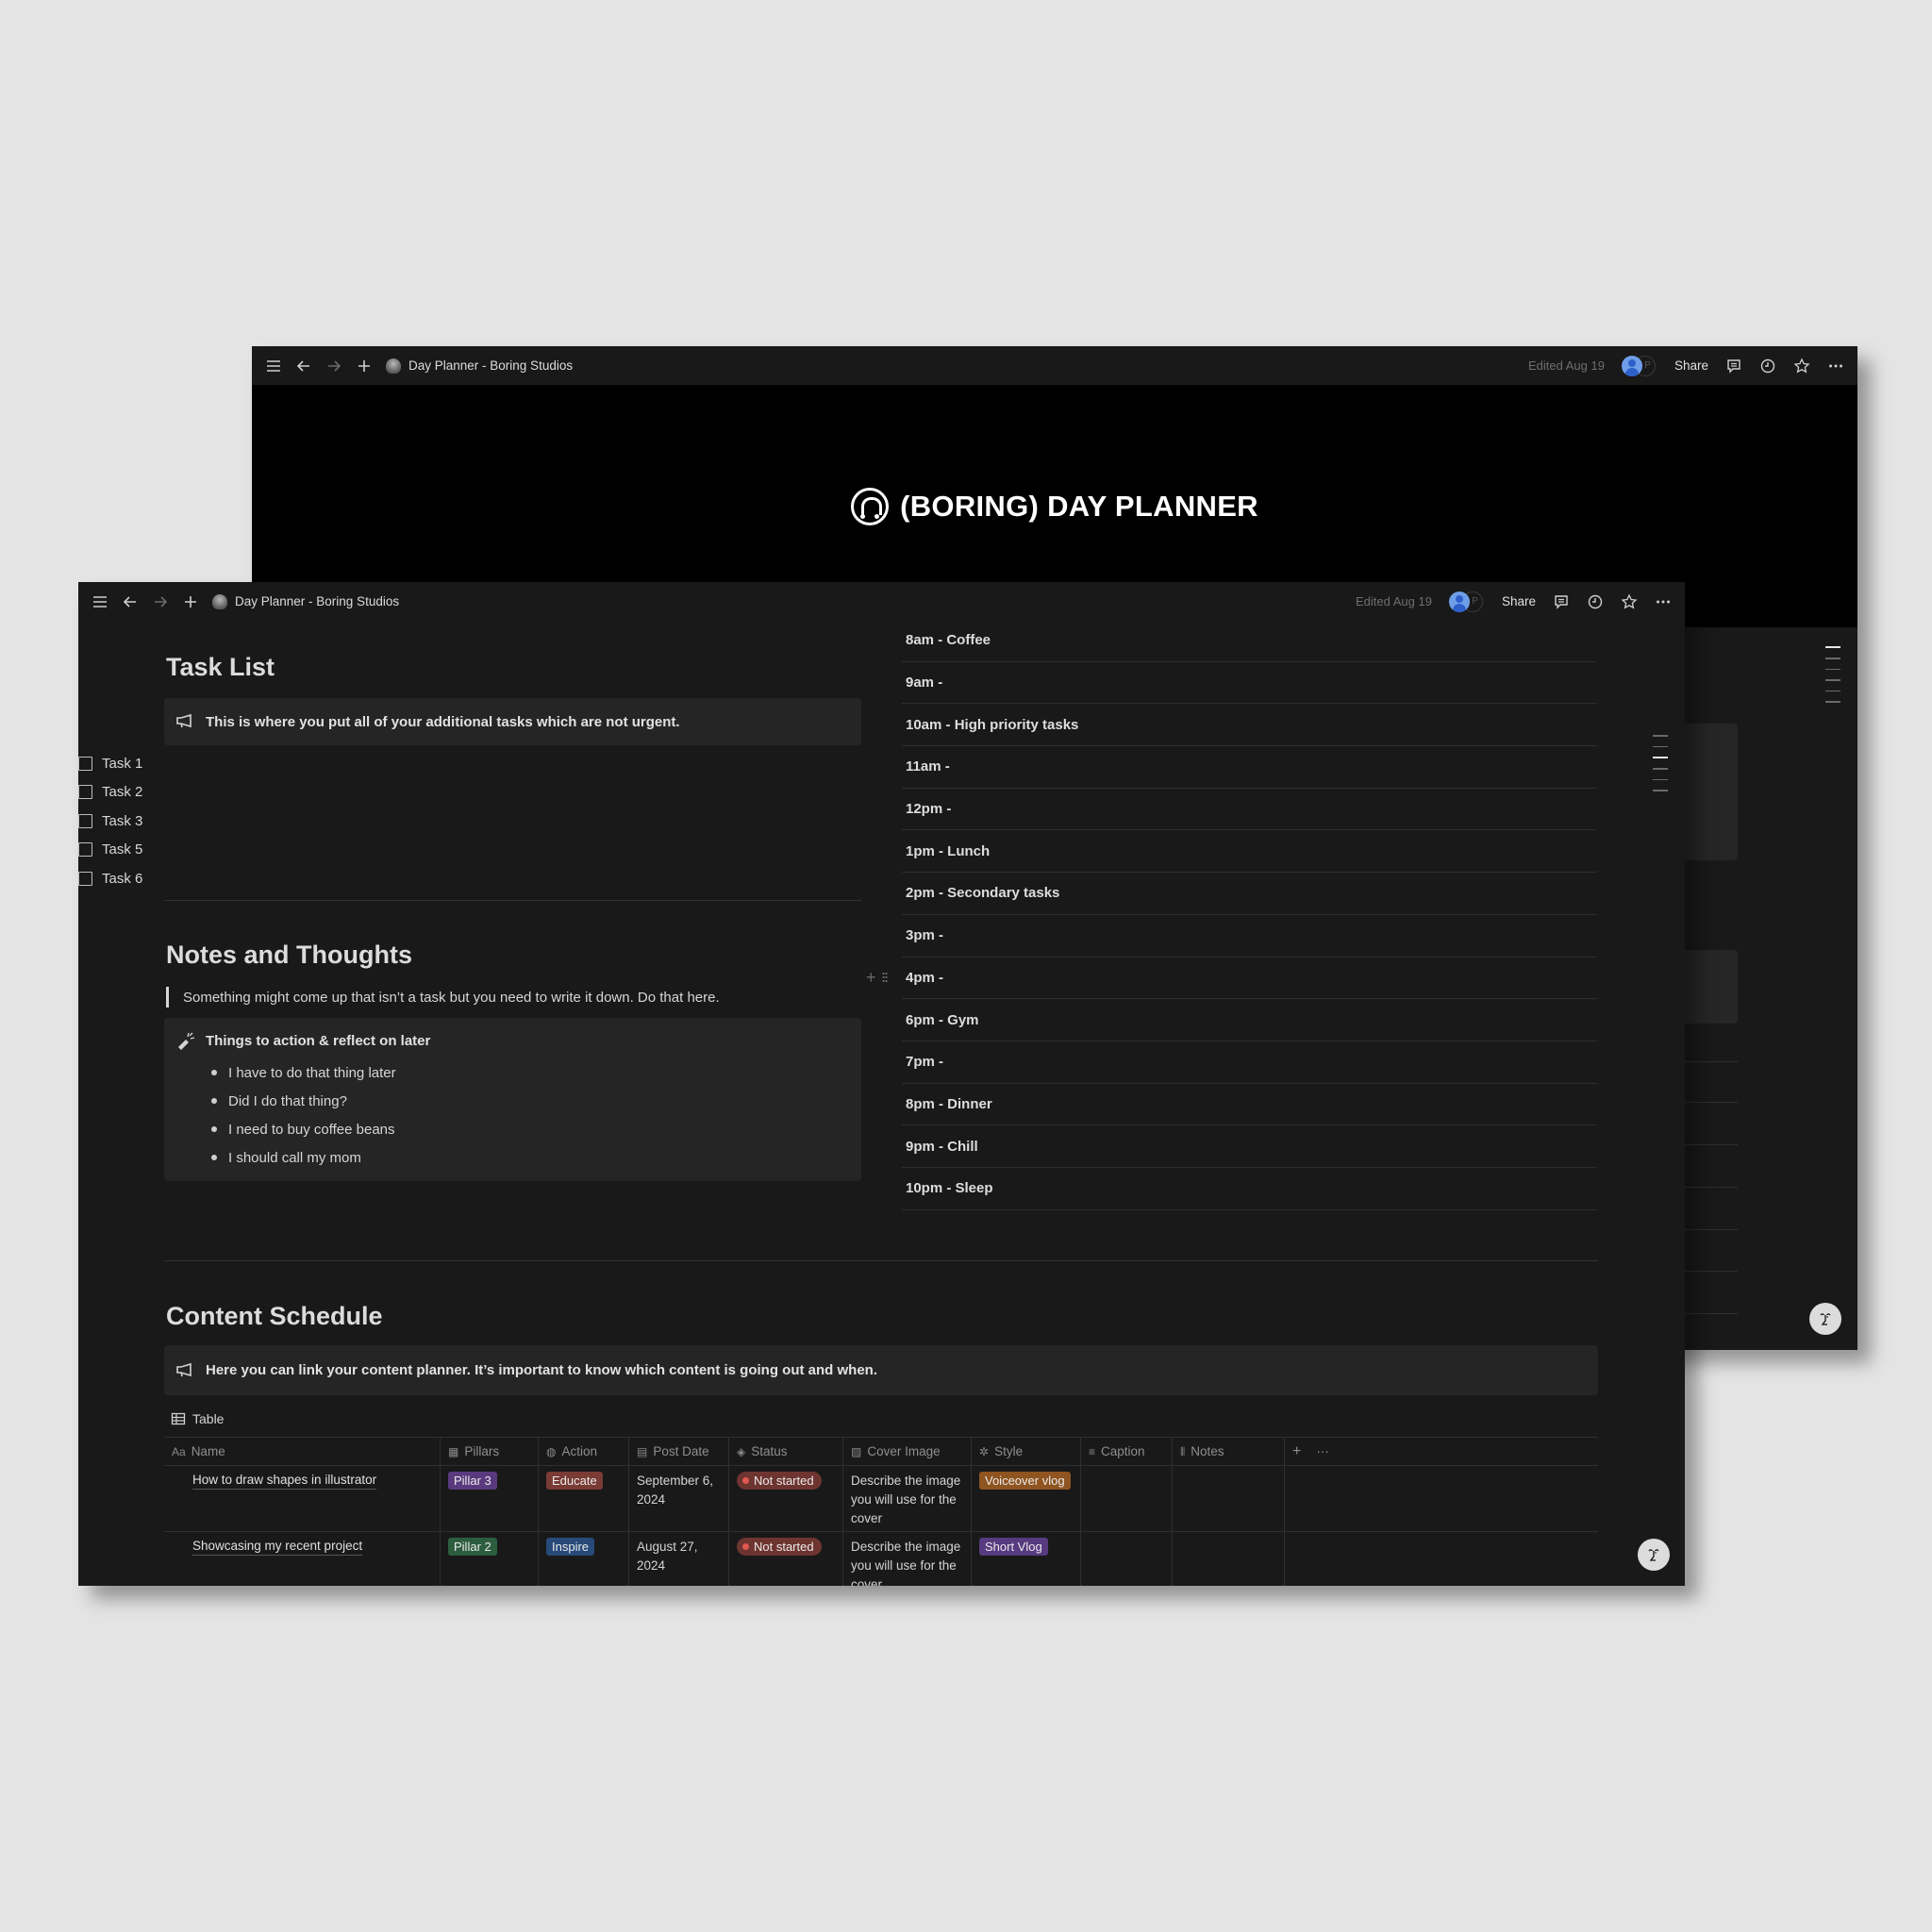 The image size is (1932, 1932). I want to click on view-tab-table: Table, so click(197, 1419).